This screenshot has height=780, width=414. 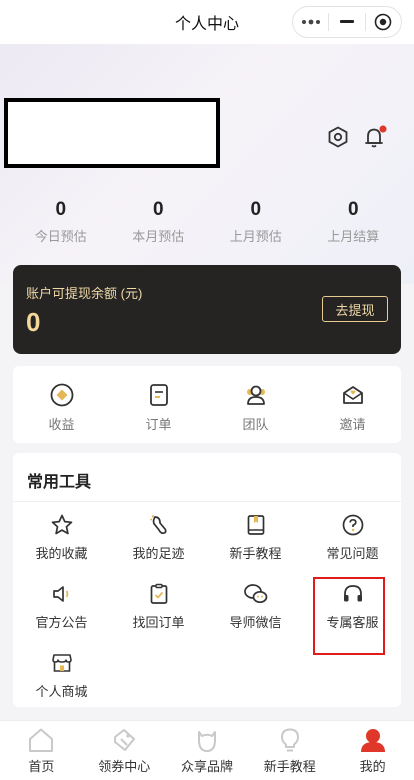 What do you see at coordinates (353, 525) in the screenshot?
I see `question-icon` at bounding box center [353, 525].